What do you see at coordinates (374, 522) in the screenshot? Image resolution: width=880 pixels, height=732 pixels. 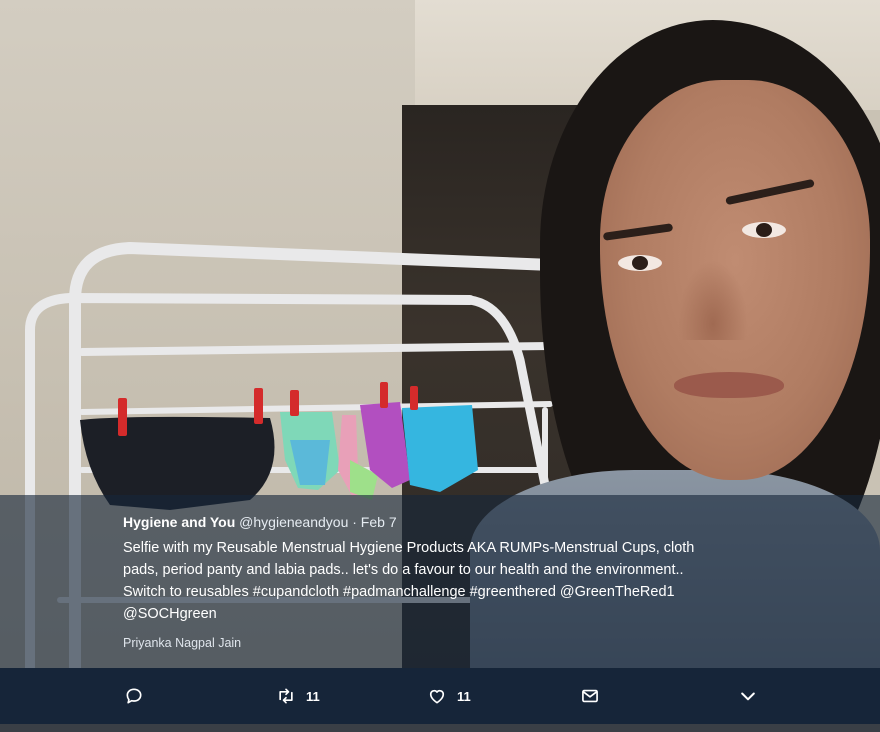 I see `tweet-date: · Feb 7` at bounding box center [374, 522].